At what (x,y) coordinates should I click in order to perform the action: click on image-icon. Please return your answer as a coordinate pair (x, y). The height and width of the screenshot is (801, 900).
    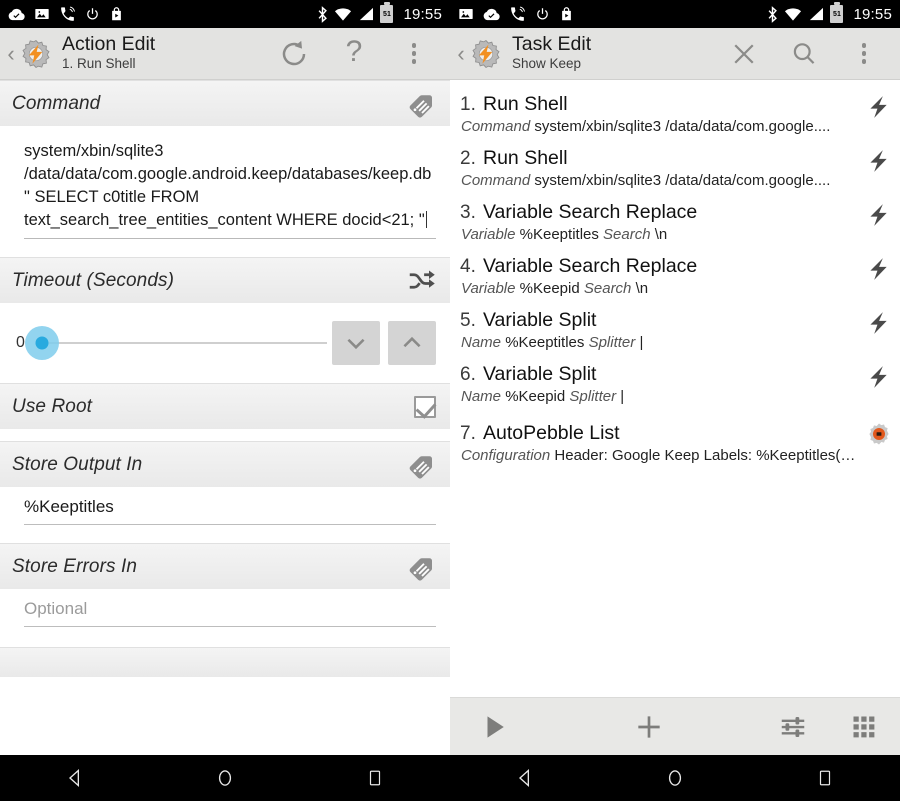
    Looking at the image, I should click on (42, 14).